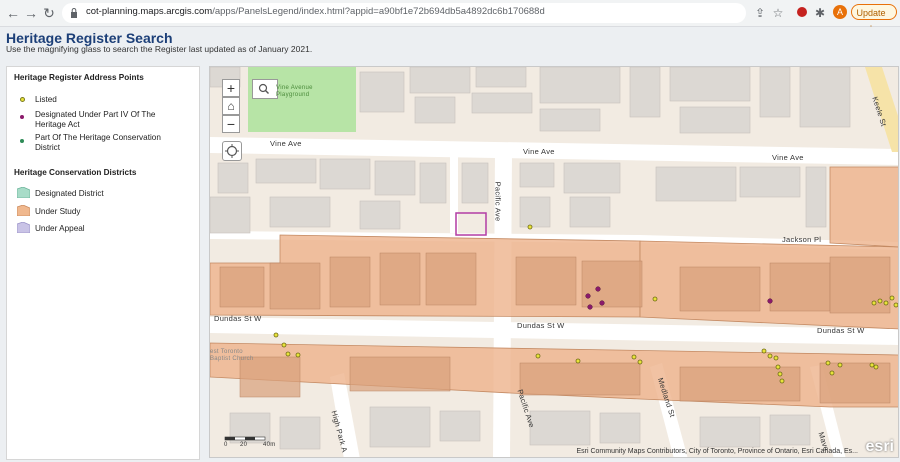 The image size is (900, 462). I want to click on extension-icon, so click(802, 13).